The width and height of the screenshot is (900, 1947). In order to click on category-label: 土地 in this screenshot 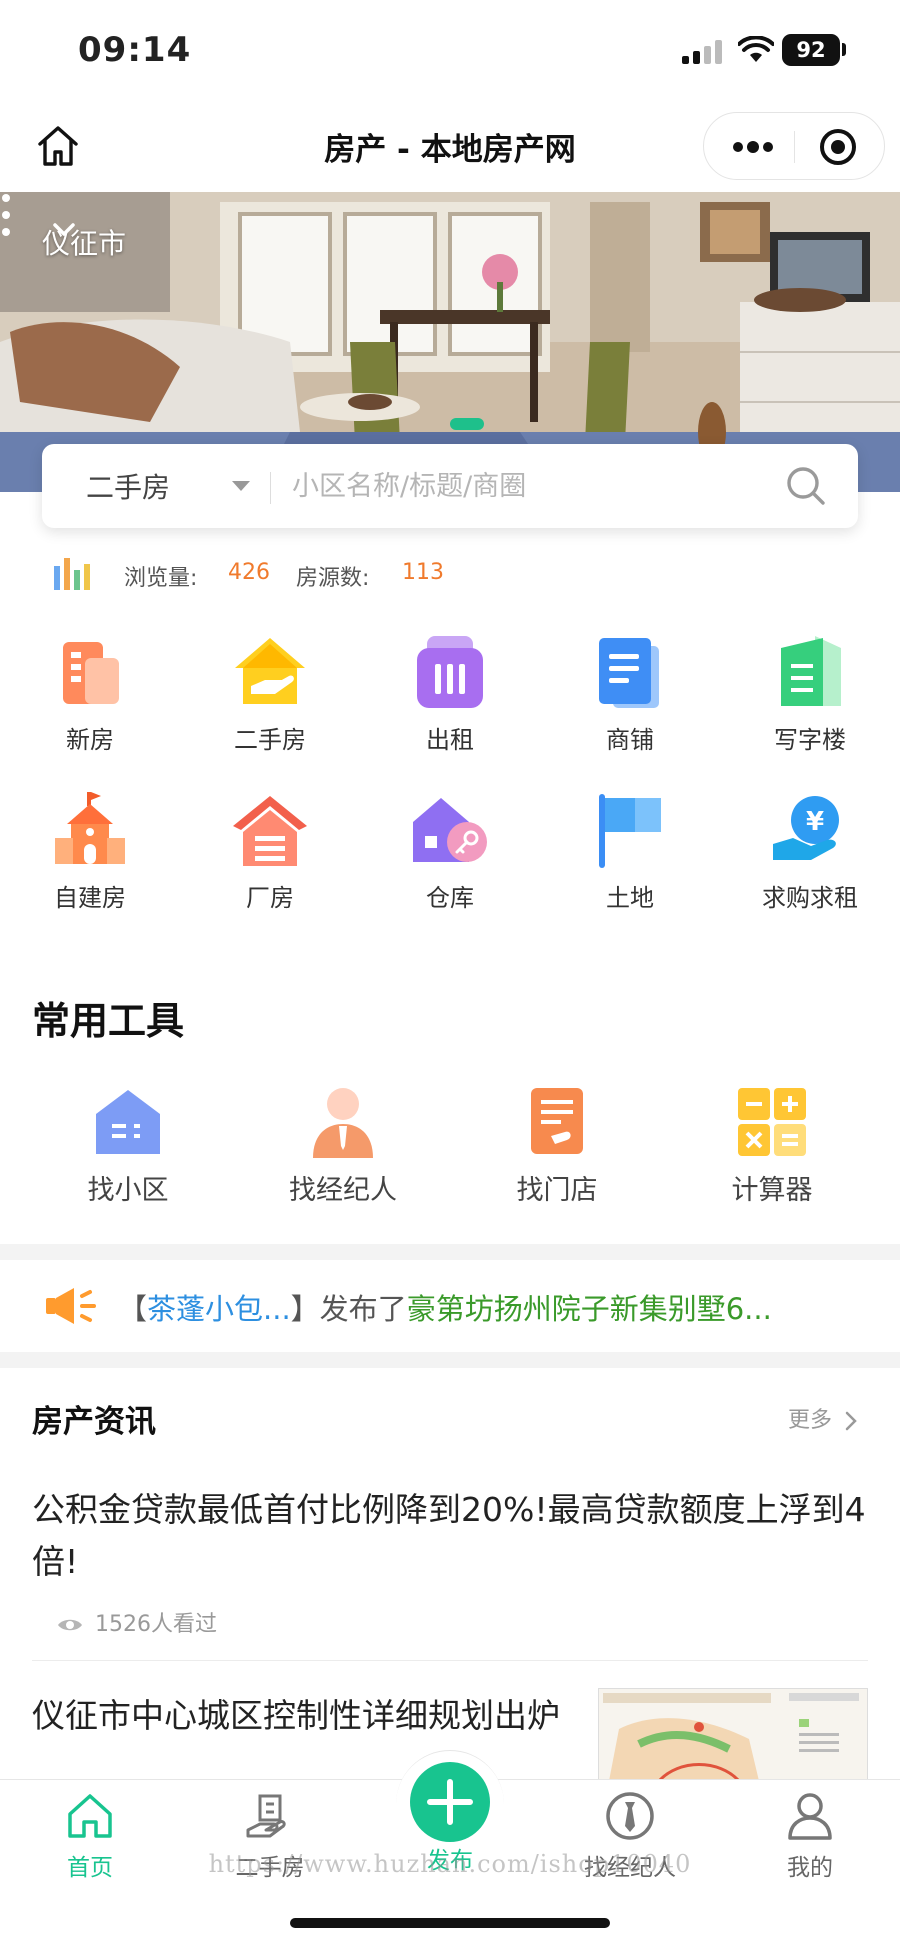, I will do `click(630, 898)`.